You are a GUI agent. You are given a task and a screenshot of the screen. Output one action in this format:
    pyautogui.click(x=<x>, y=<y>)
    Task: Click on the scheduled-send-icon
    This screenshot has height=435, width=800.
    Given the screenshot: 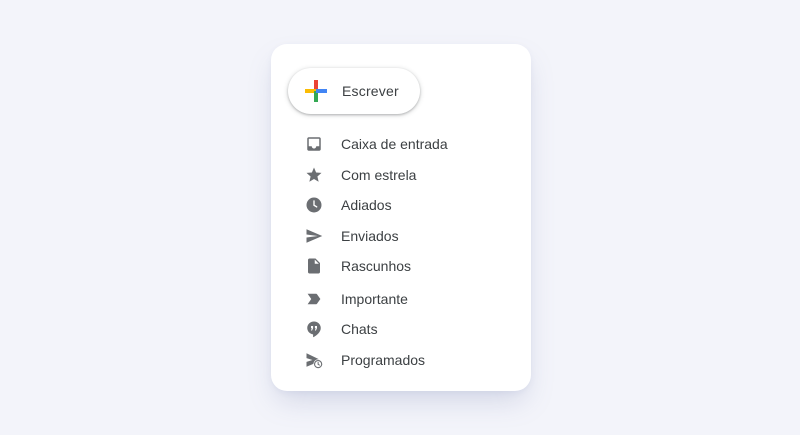 What is the action you would take?
    pyautogui.click(x=314, y=360)
    